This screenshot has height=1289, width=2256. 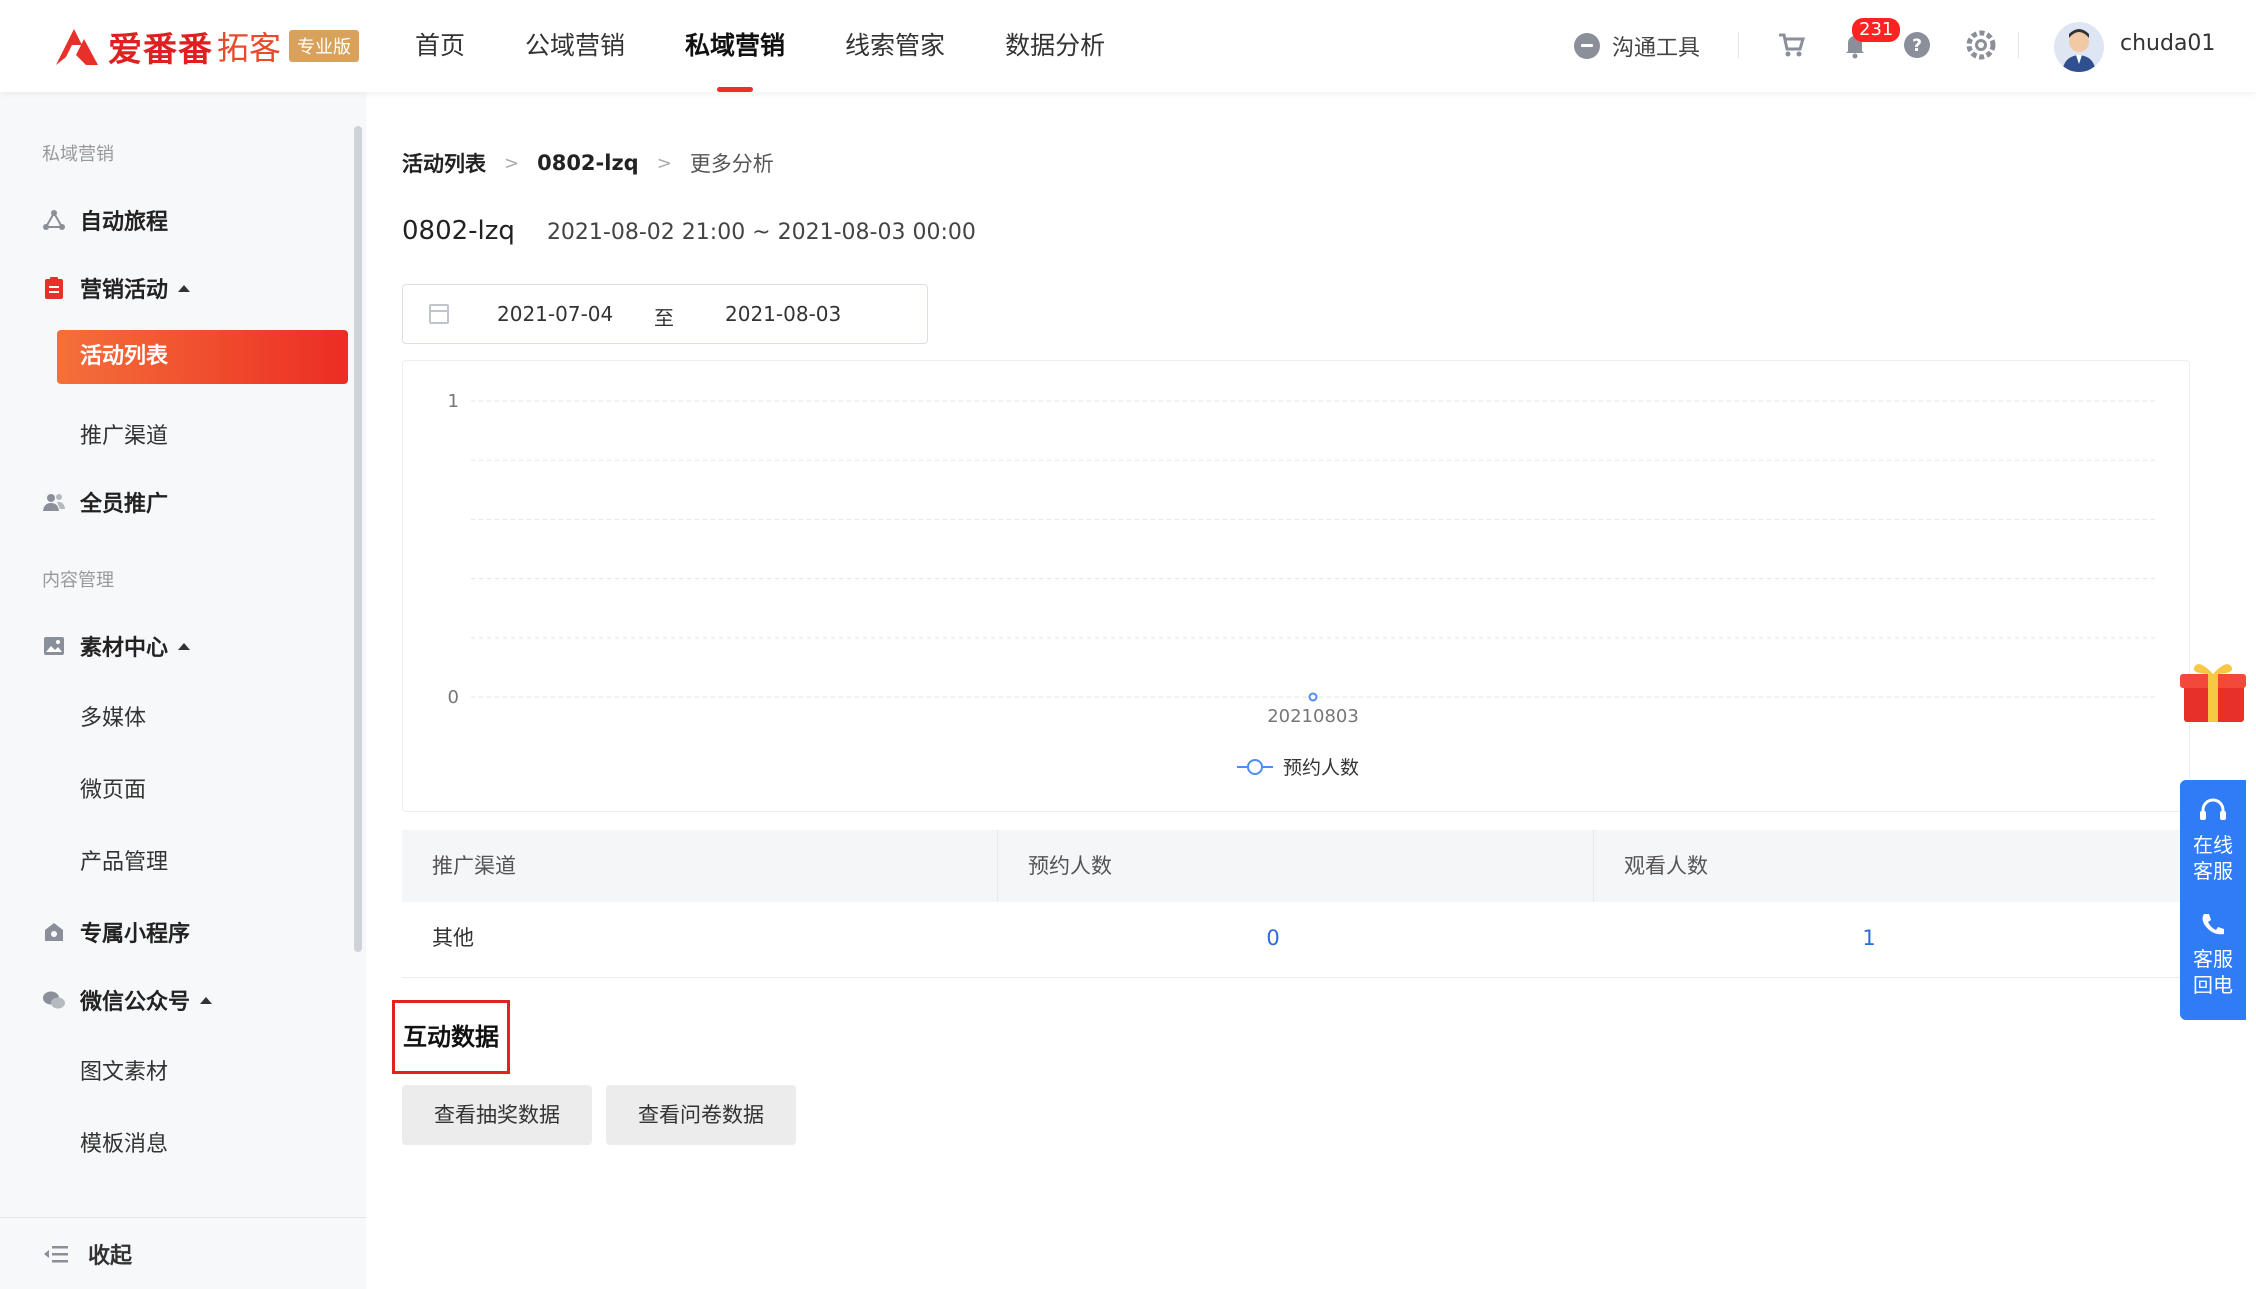 What do you see at coordinates (1321, 768) in the screenshot?
I see `legend-label: 预约人数` at bounding box center [1321, 768].